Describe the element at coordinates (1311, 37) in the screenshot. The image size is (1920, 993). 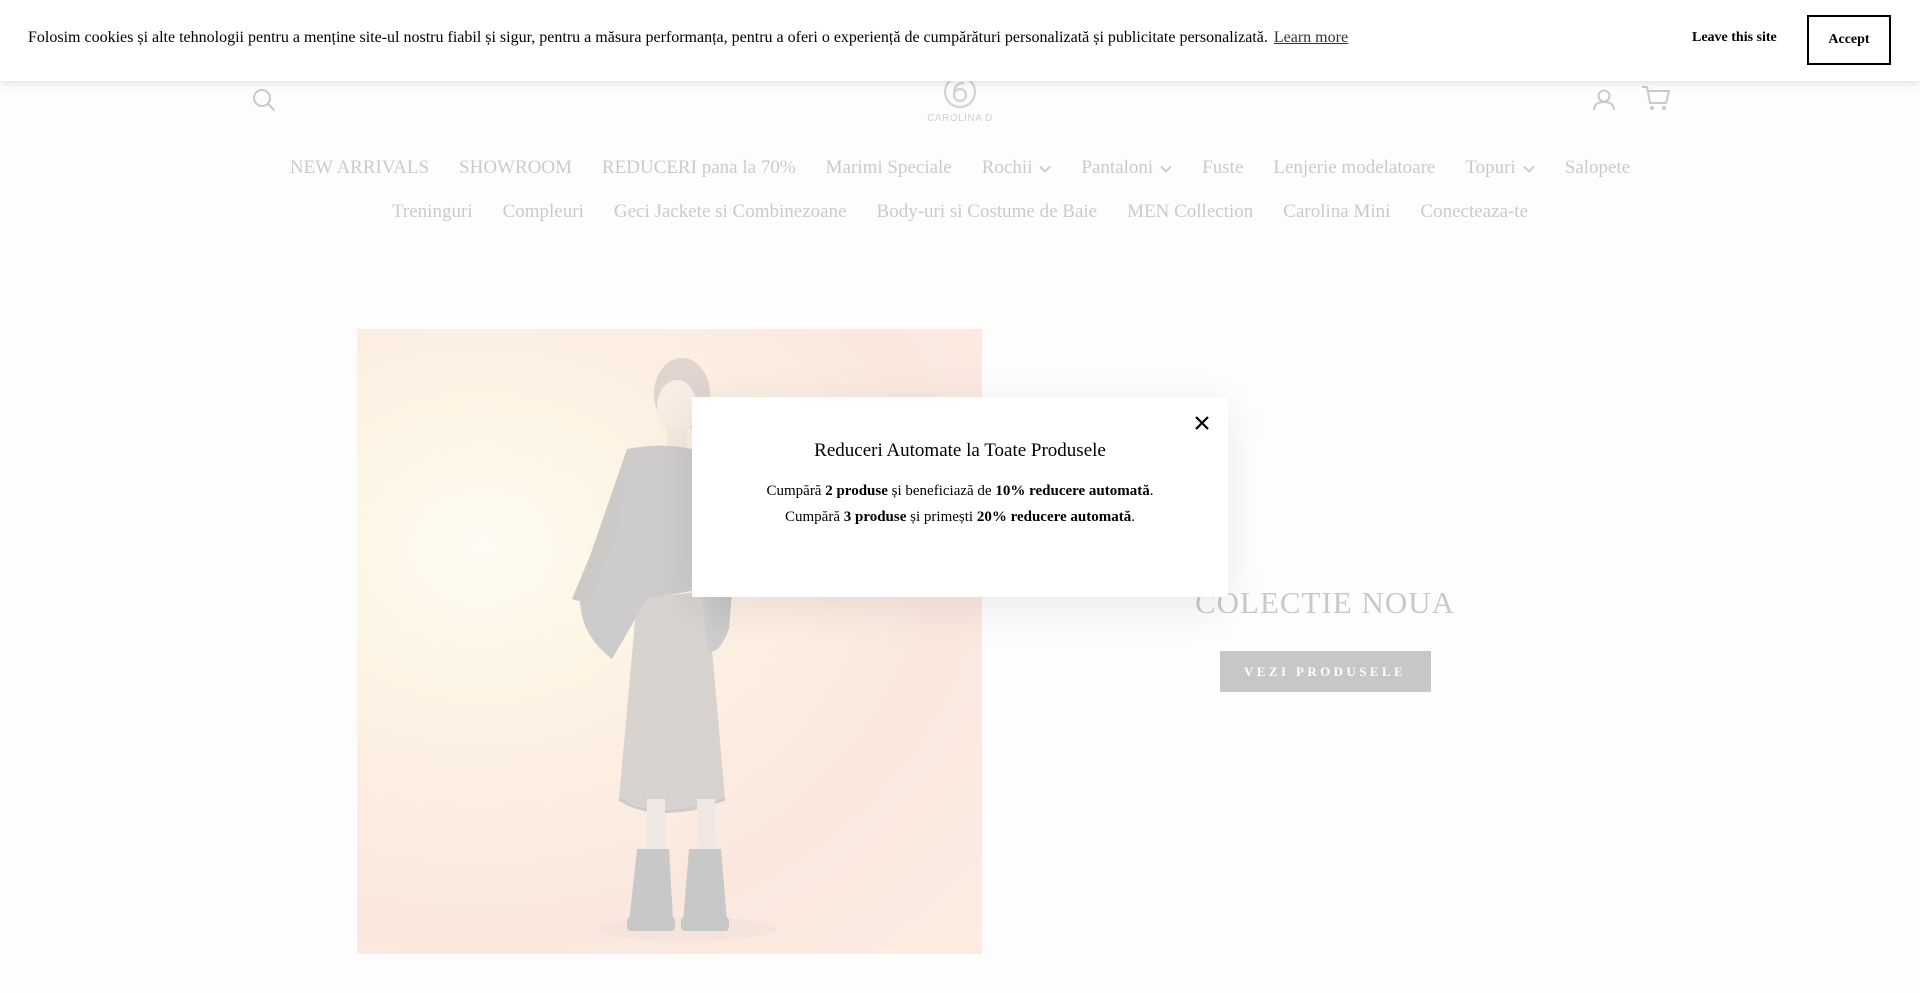
I see `learn-more-link: Learn more` at that location.